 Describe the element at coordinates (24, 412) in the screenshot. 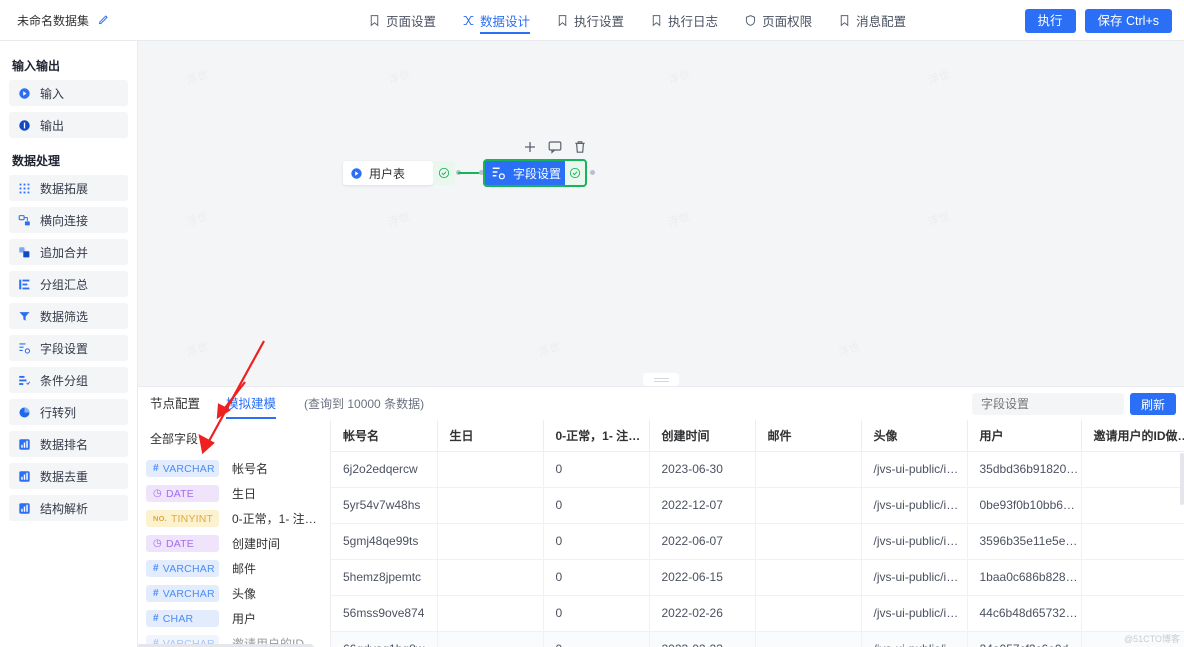

I see `pivot-icon` at that location.